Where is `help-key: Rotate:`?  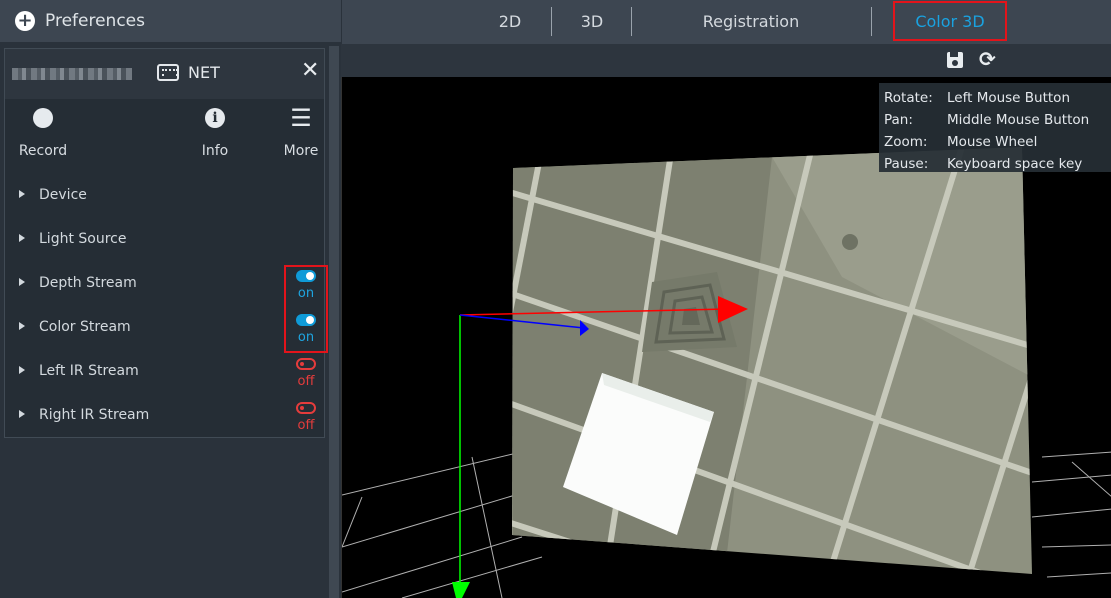
help-key: Rotate: is located at coordinates (908, 98).